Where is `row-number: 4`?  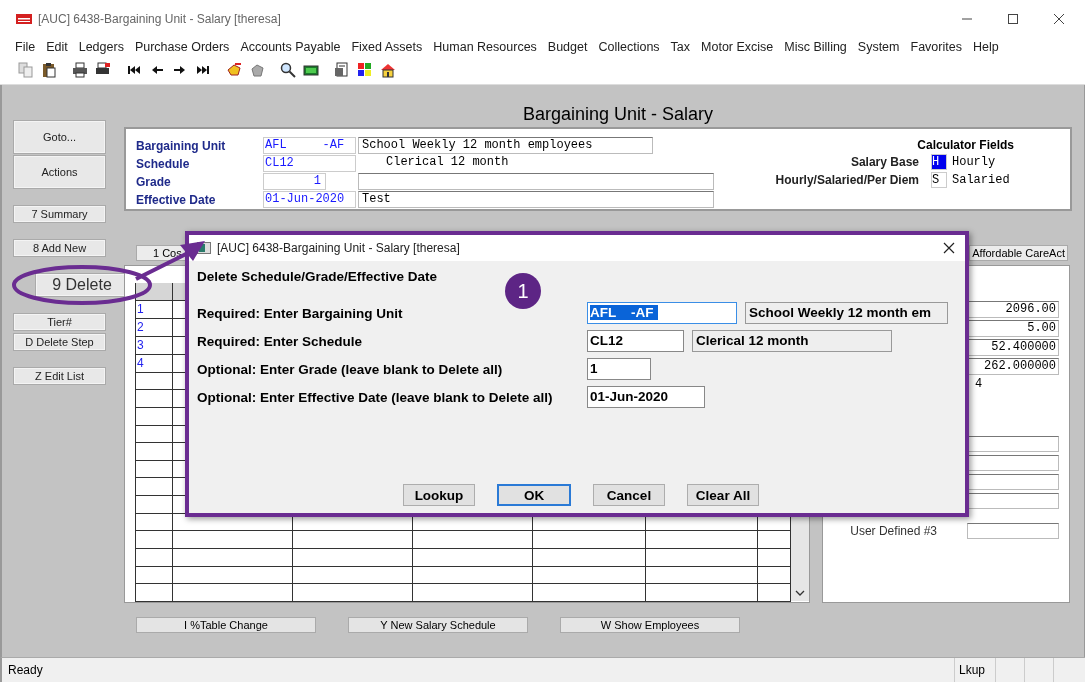 row-number: 4 is located at coordinates (154, 363).